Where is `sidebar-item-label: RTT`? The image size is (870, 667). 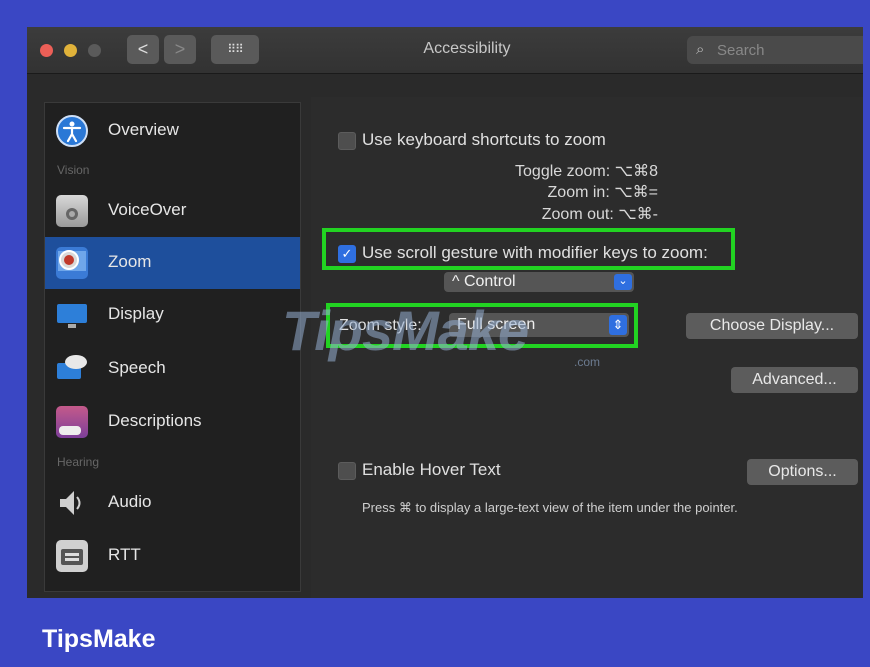
sidebar-item-label: RTT is located at coordinates (124, 554).